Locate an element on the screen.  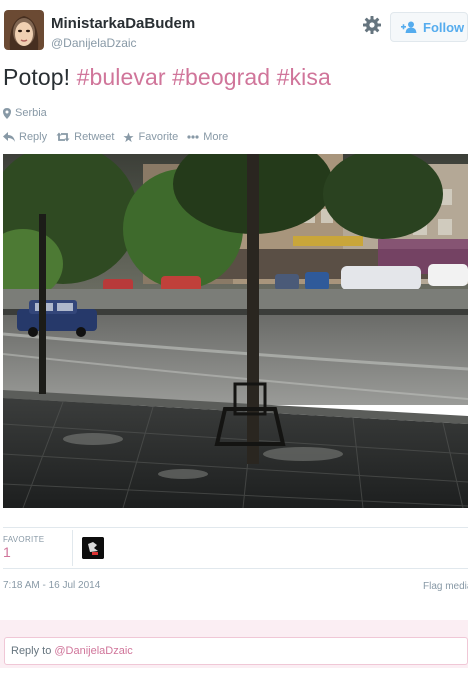
more-action: More is located at coordinates (207, 137).